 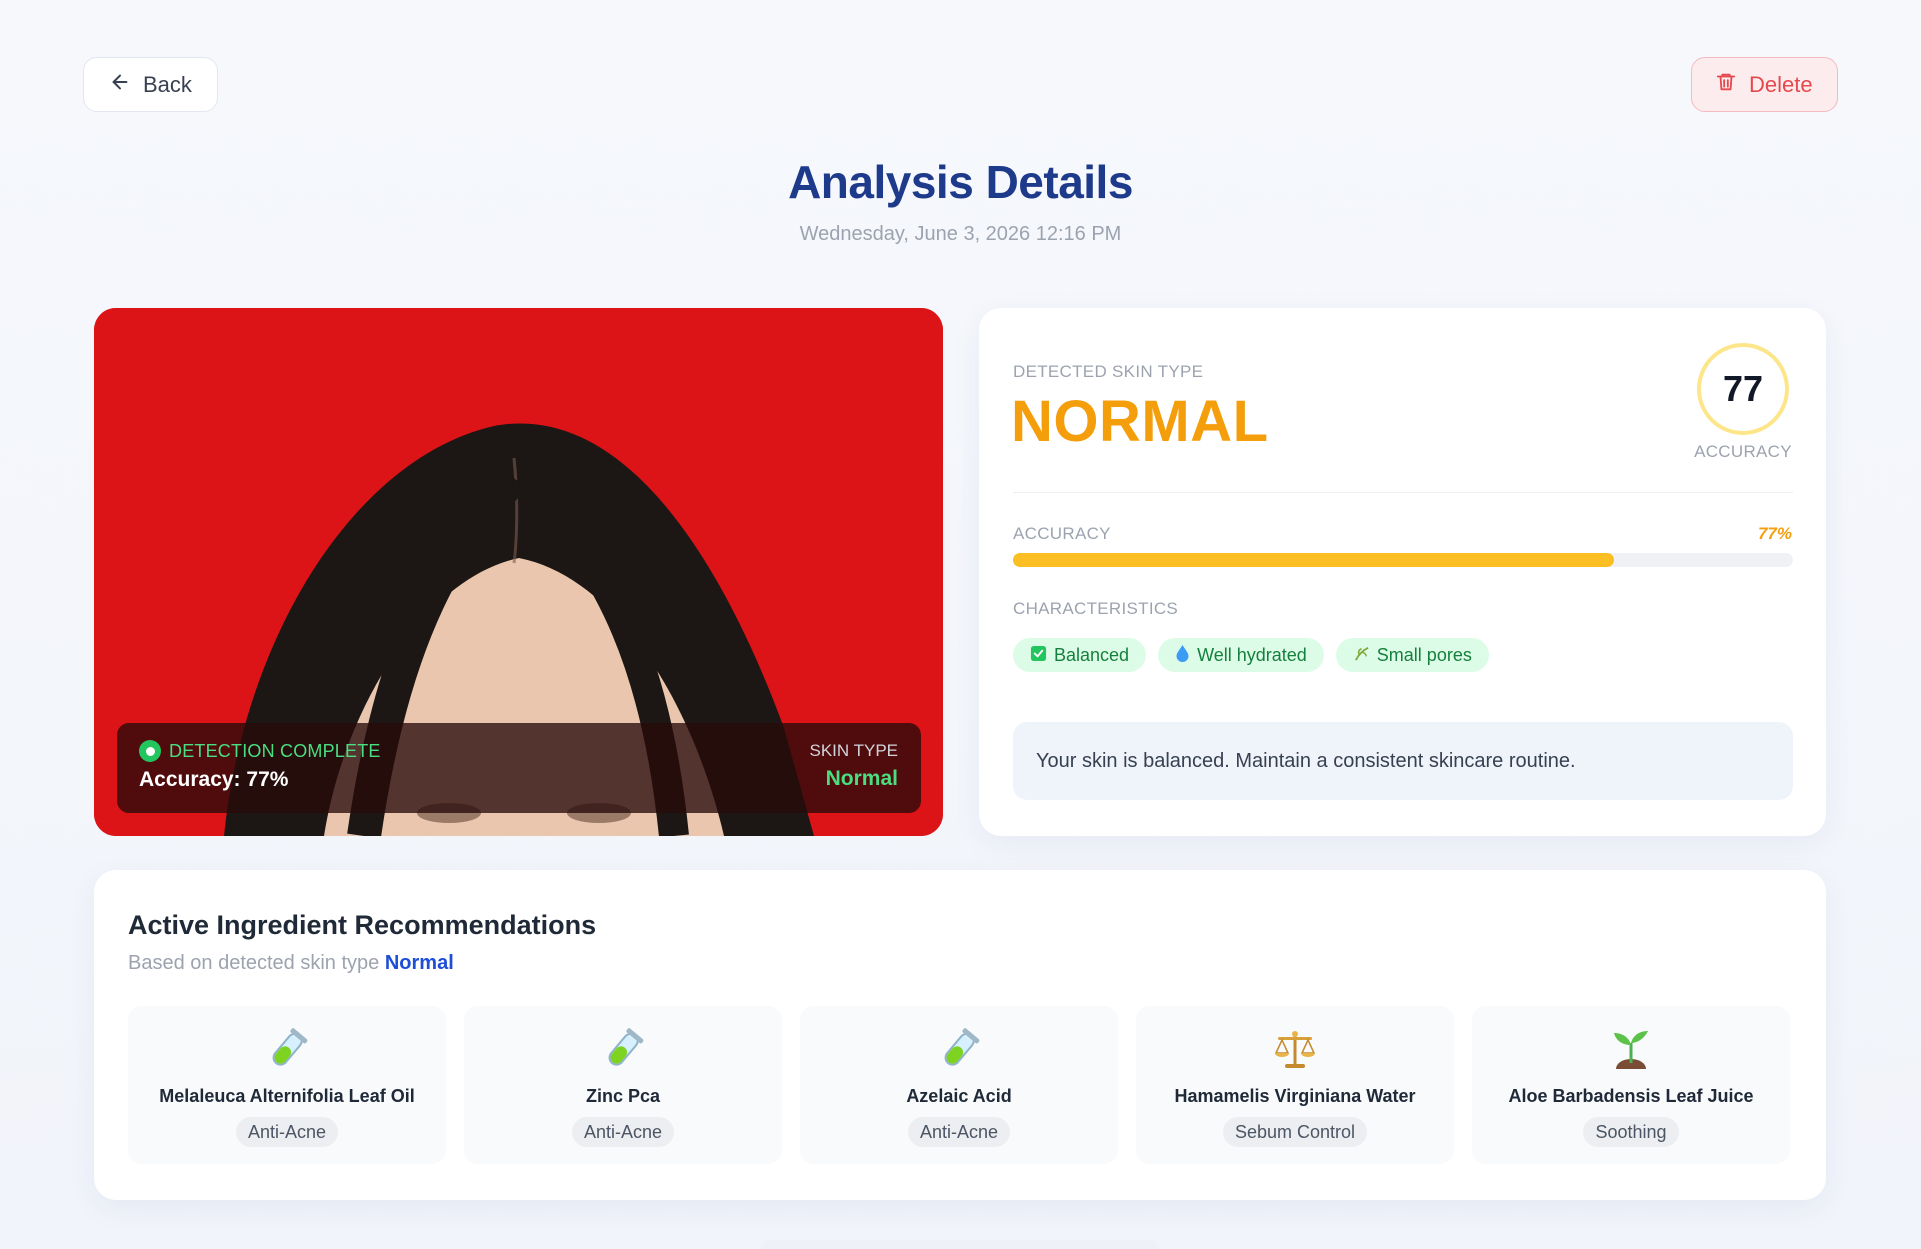 What do you see at coordinates (623, 1085) in the screenshot?
I see `ingredient-card: Zinc Pca Anti-Acne` at bounding box center [623, 1085].